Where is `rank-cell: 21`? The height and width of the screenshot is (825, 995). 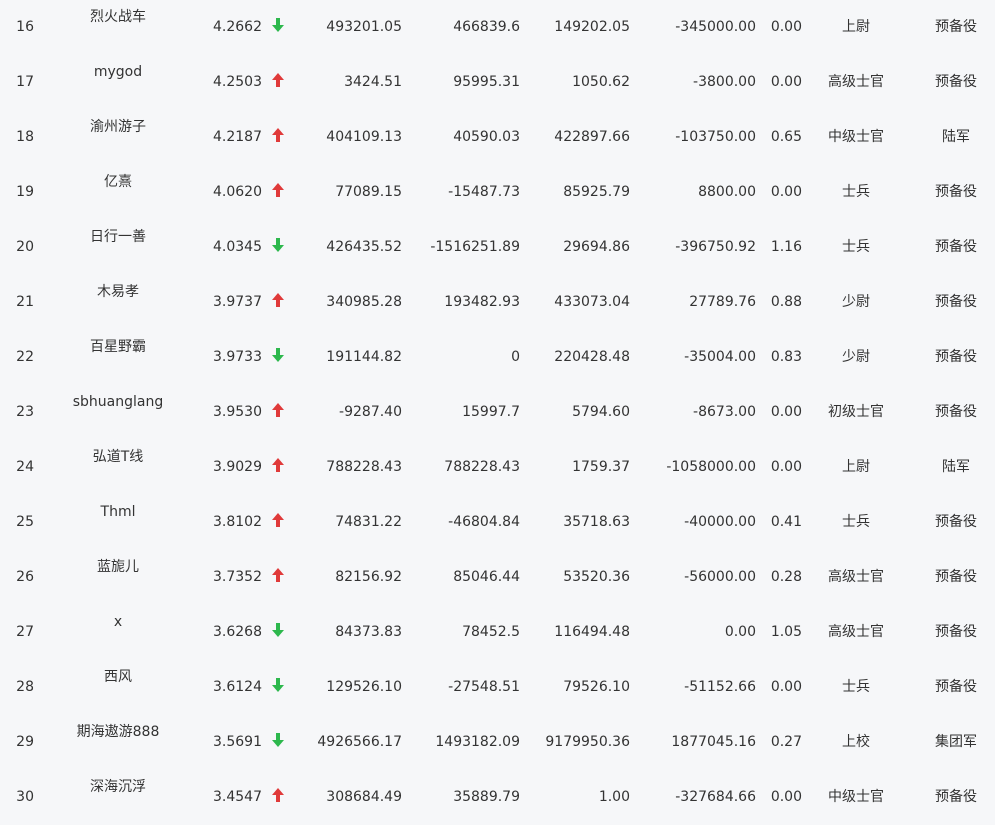 rank-cell: 21 is located at coordinates (25, 302).